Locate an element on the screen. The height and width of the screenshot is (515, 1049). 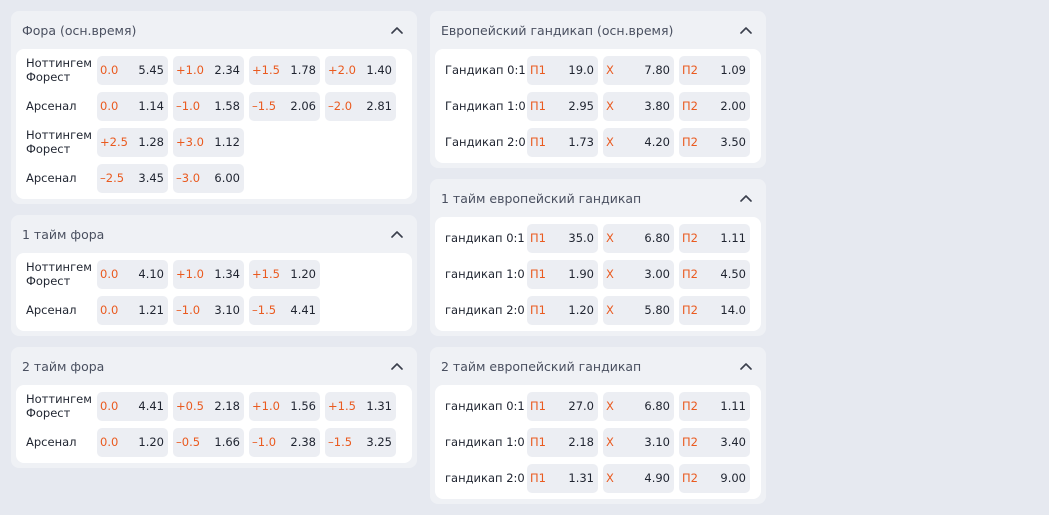
odds-button: П1 1.73 is located at coordinates (562, 142).